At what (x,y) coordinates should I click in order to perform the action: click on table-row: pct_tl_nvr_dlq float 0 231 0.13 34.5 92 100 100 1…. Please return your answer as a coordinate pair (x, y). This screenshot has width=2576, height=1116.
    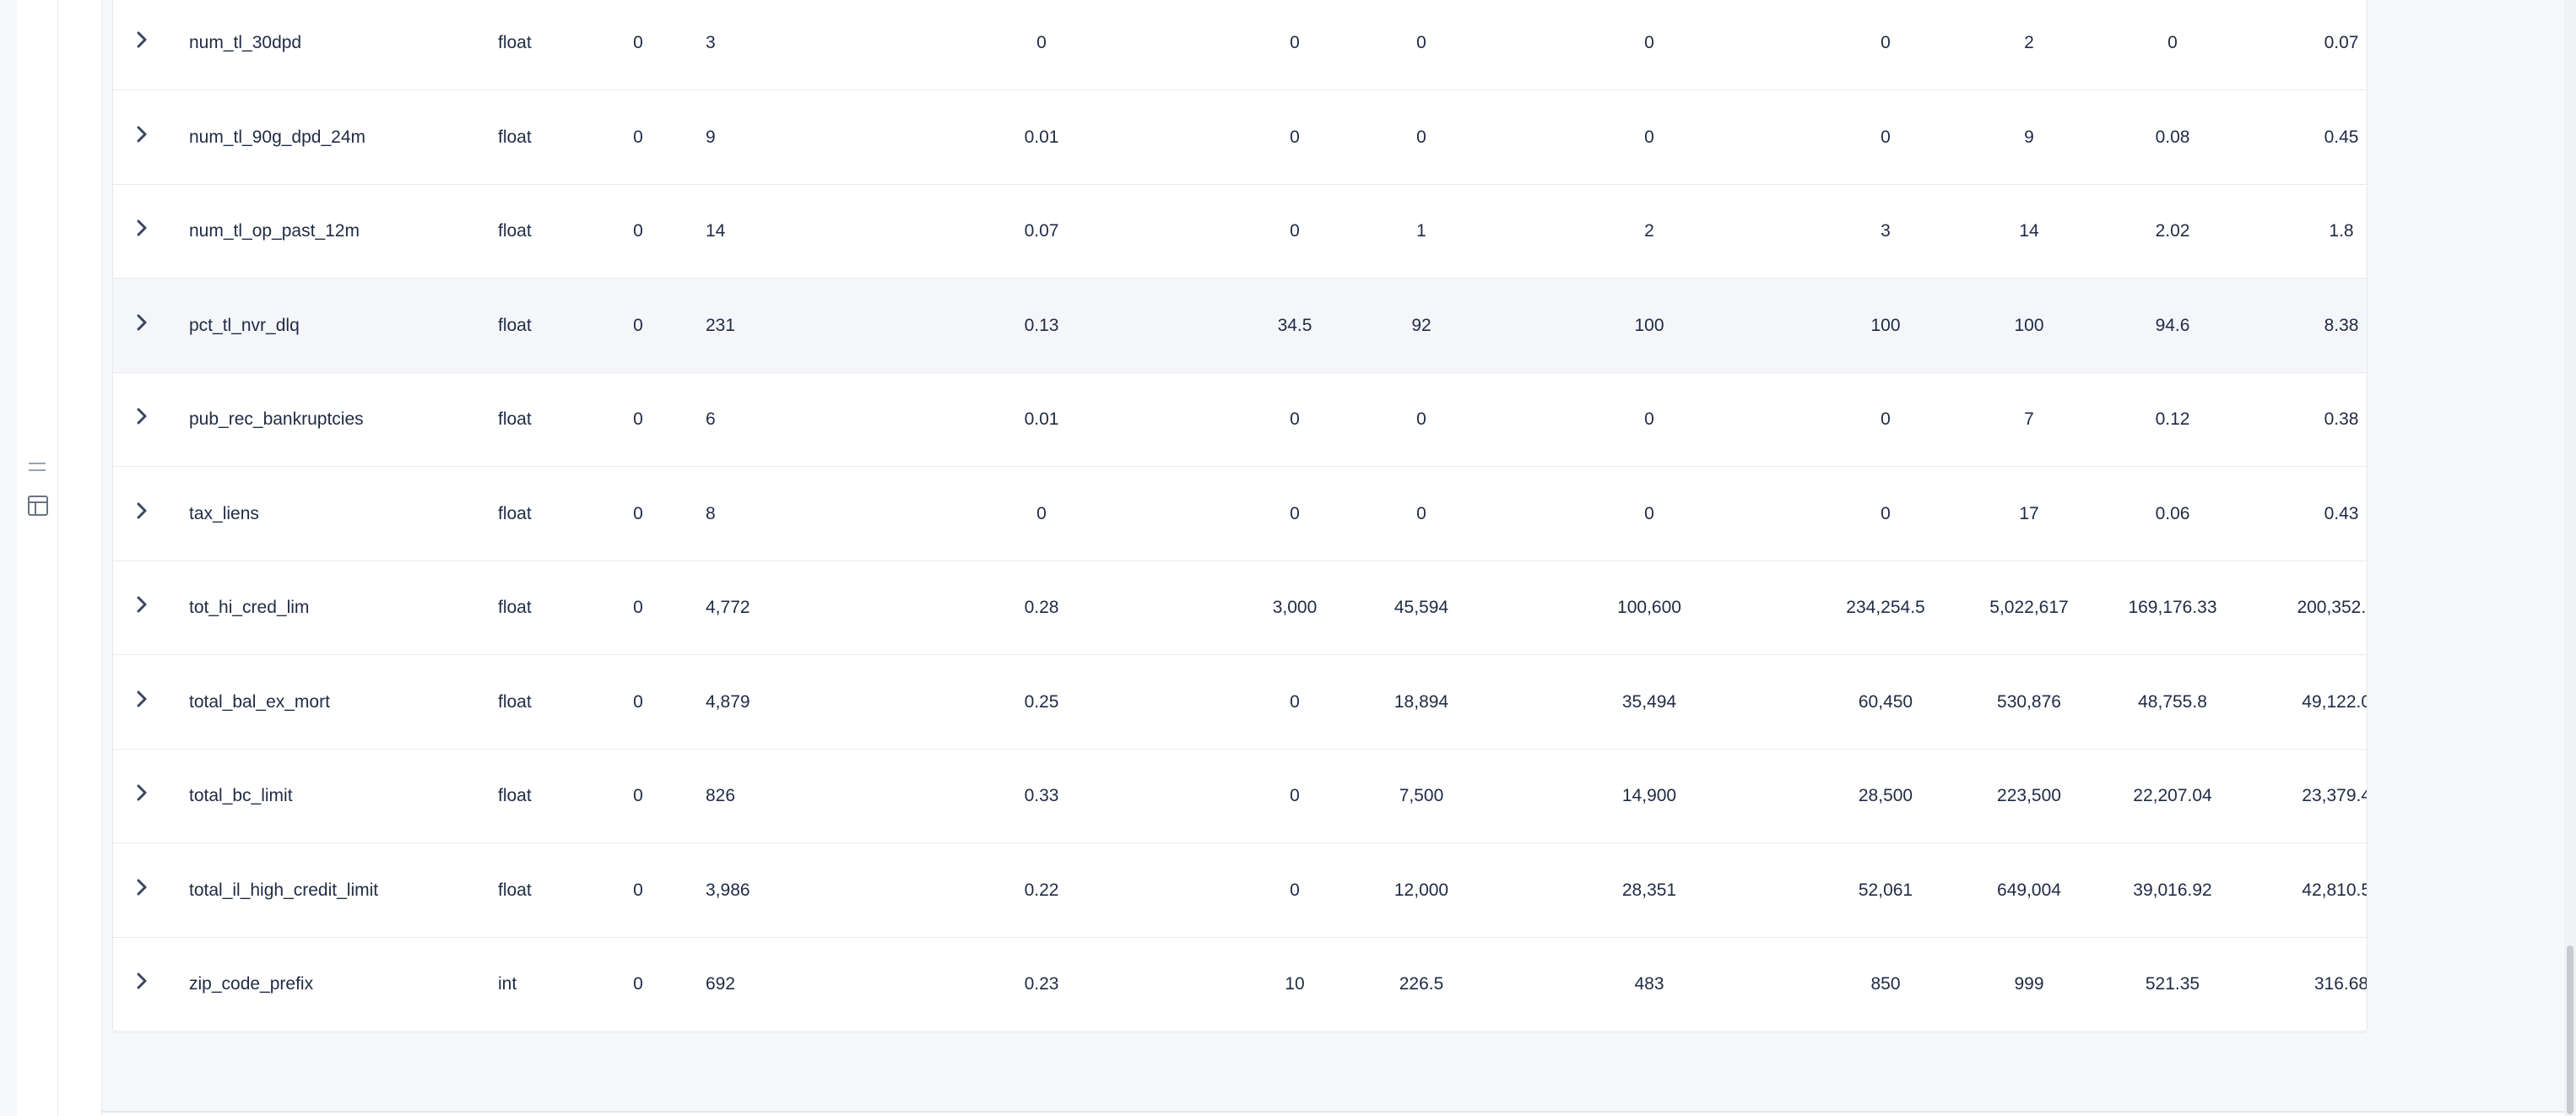
    Looking at the image, I should click on (1240, 325).